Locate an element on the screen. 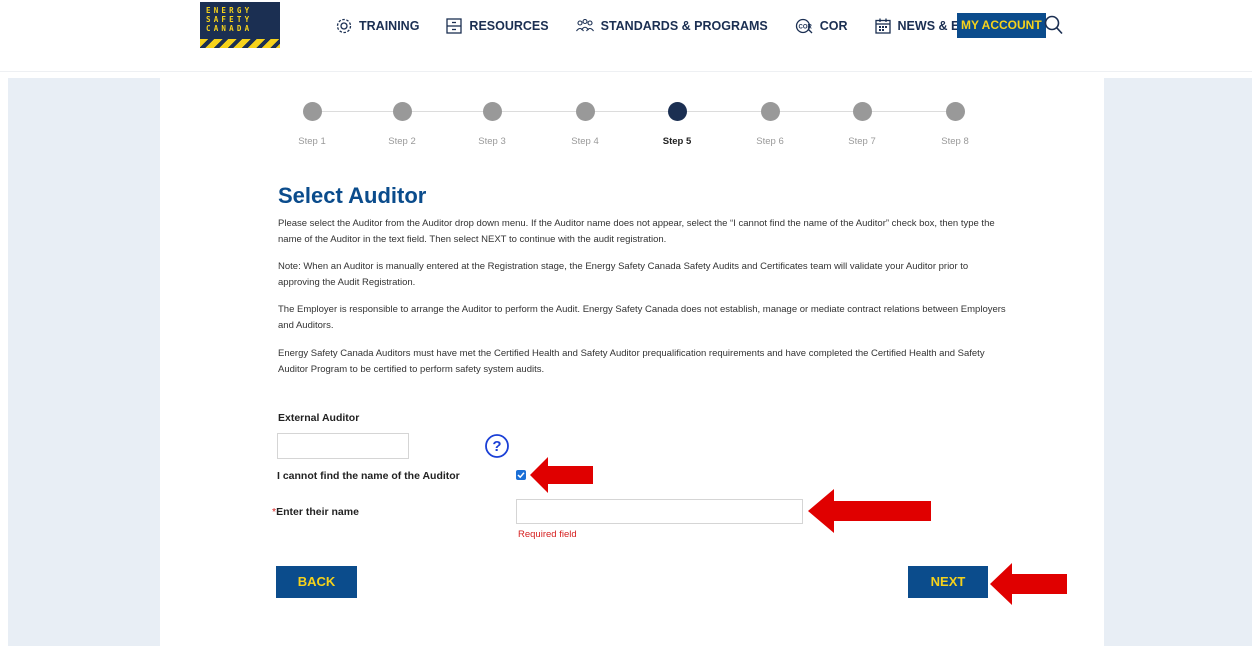  calendar-icon is located at coordinates (882, 26).